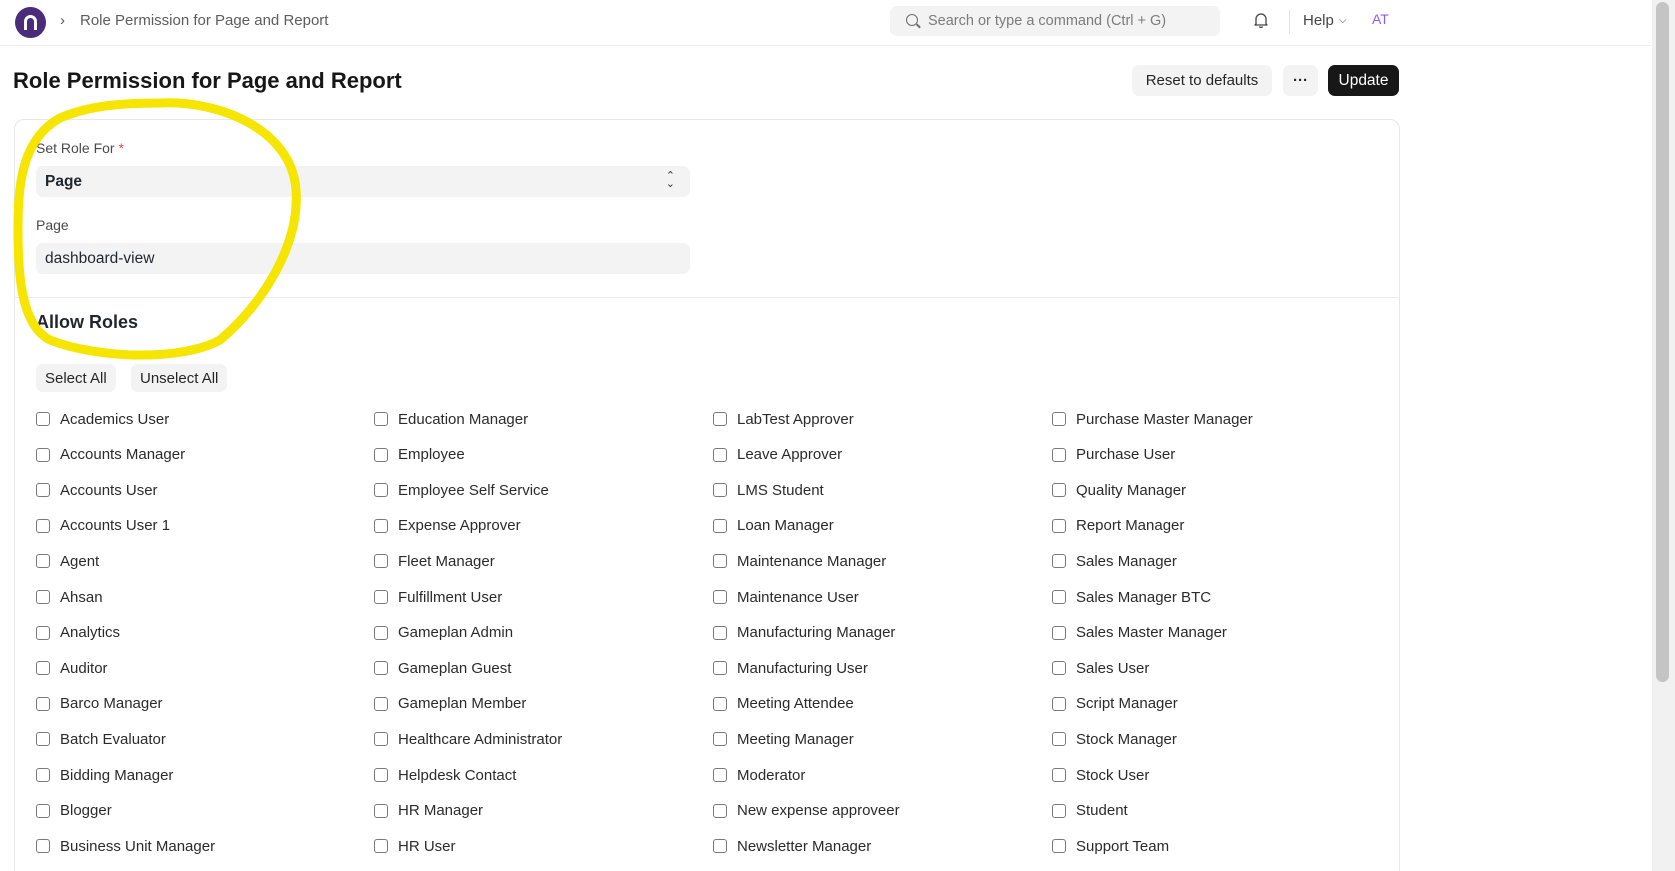 The height and width of the screenshot is (871, 1675). Describe the element at coordinates (72, 668) in the screenshot. I see `role-checkbox-row: Auditor` at that location.